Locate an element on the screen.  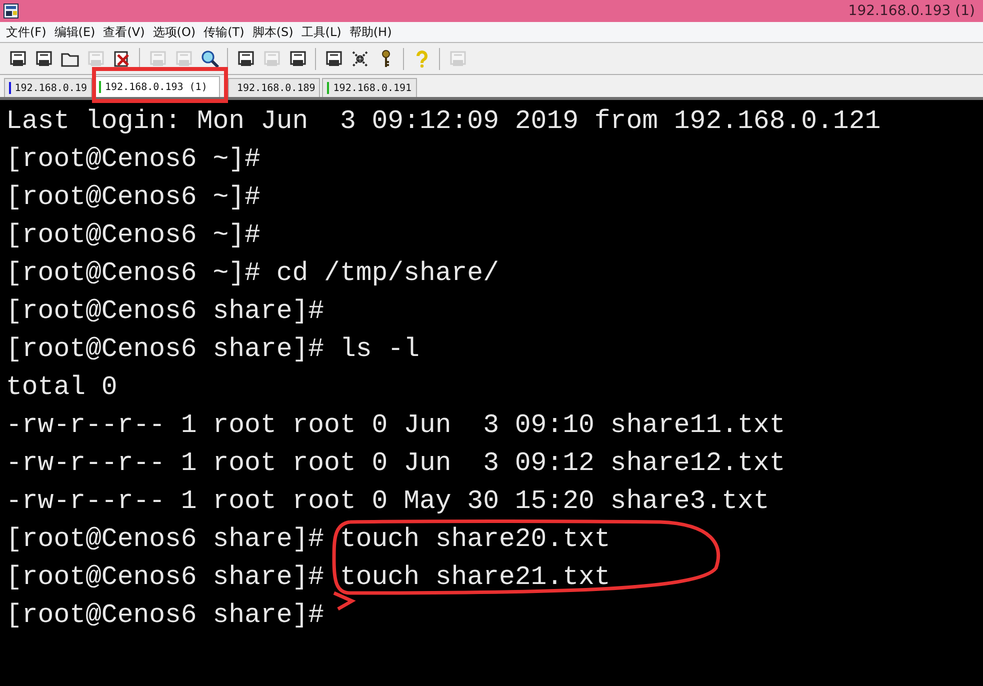
menu-item: 查看(V) is located at coordinates (124, 32).